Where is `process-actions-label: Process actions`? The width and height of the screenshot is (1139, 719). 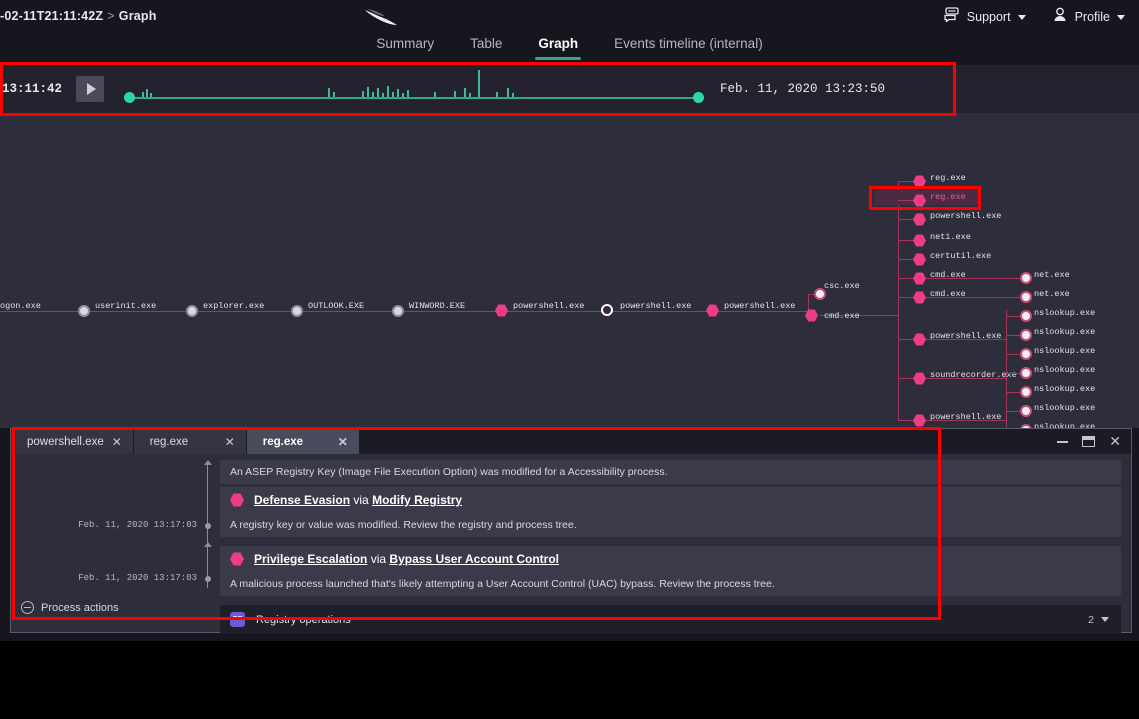 process-actions-label: Process actions is located at coordinates (80, 607).